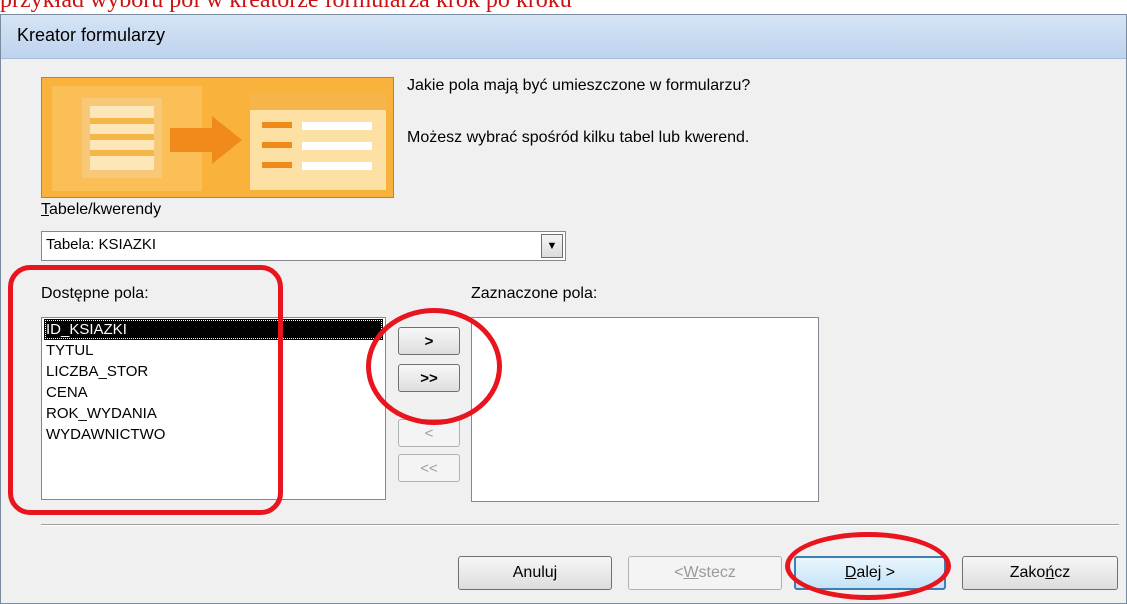  Describe the element at coordinates (429, 378) in the screenshot. I see `add-all-fields-button: >>` at that location.